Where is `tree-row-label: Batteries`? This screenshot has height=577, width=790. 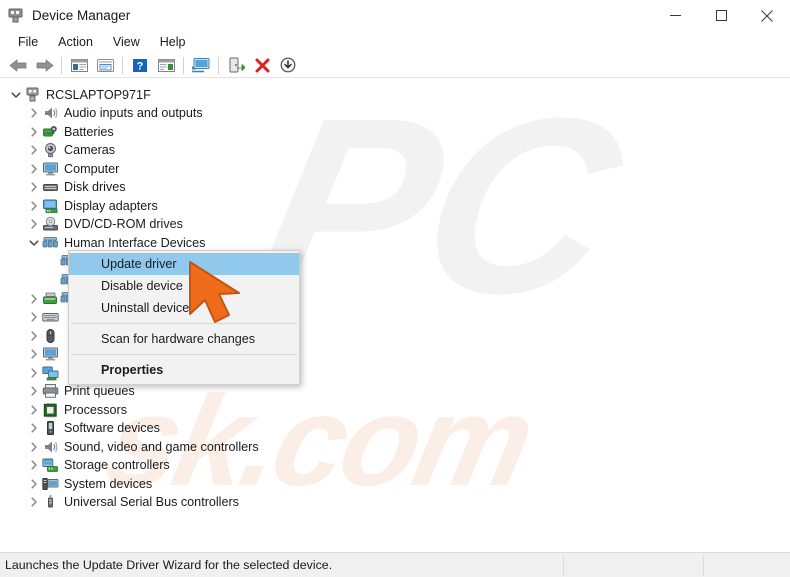
tree-row-label: Batteries is located at coordinates (89, 132).